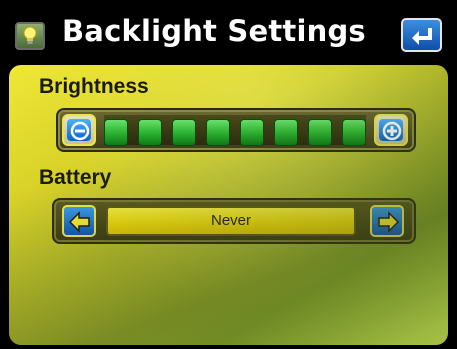  I want to click on battery-prev-button, so click(79, 221).